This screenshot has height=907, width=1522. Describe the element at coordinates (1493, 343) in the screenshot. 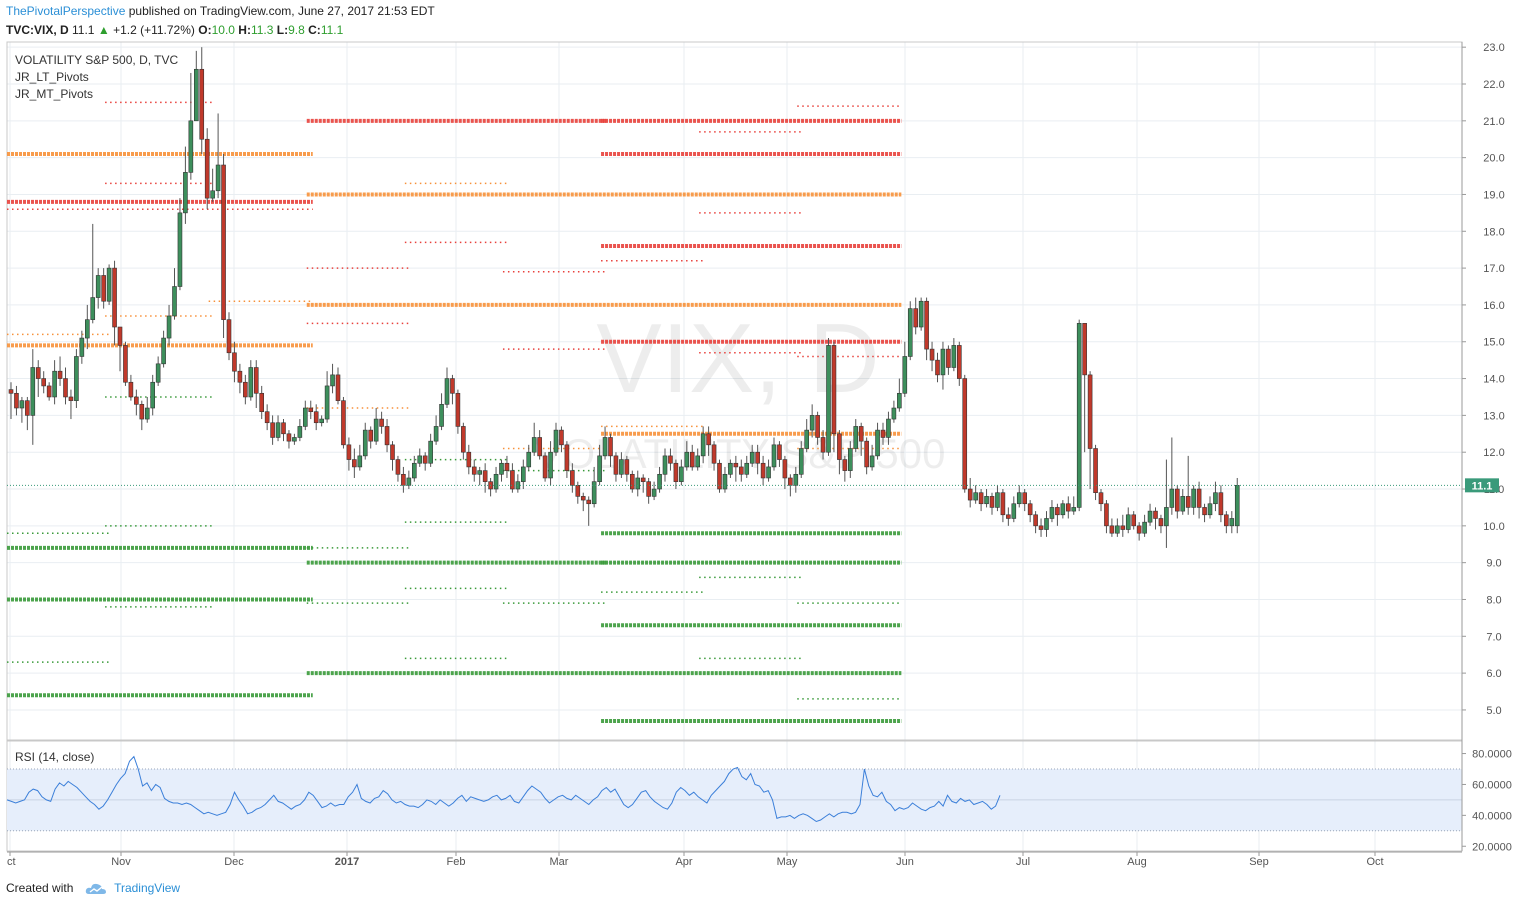

I see `price-tick-label: 15.0` at that location.